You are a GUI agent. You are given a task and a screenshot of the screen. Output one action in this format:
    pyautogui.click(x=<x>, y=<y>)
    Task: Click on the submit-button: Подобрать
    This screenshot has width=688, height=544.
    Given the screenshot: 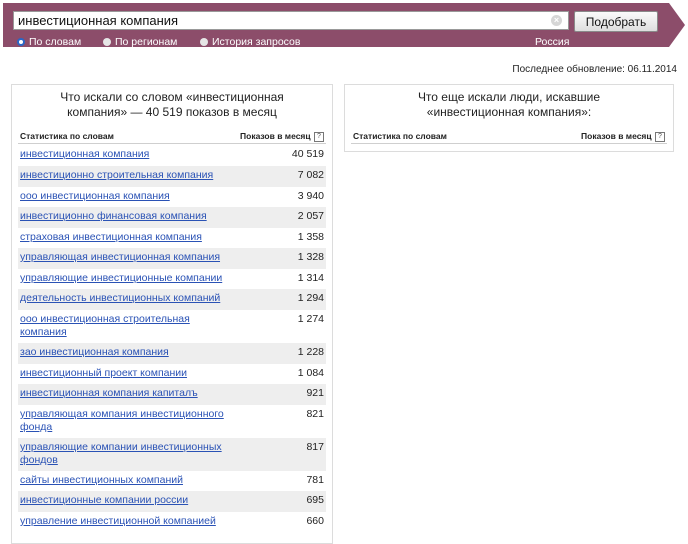 What is the action you would take?
    pyautogui.click(x=616, y=21)
    